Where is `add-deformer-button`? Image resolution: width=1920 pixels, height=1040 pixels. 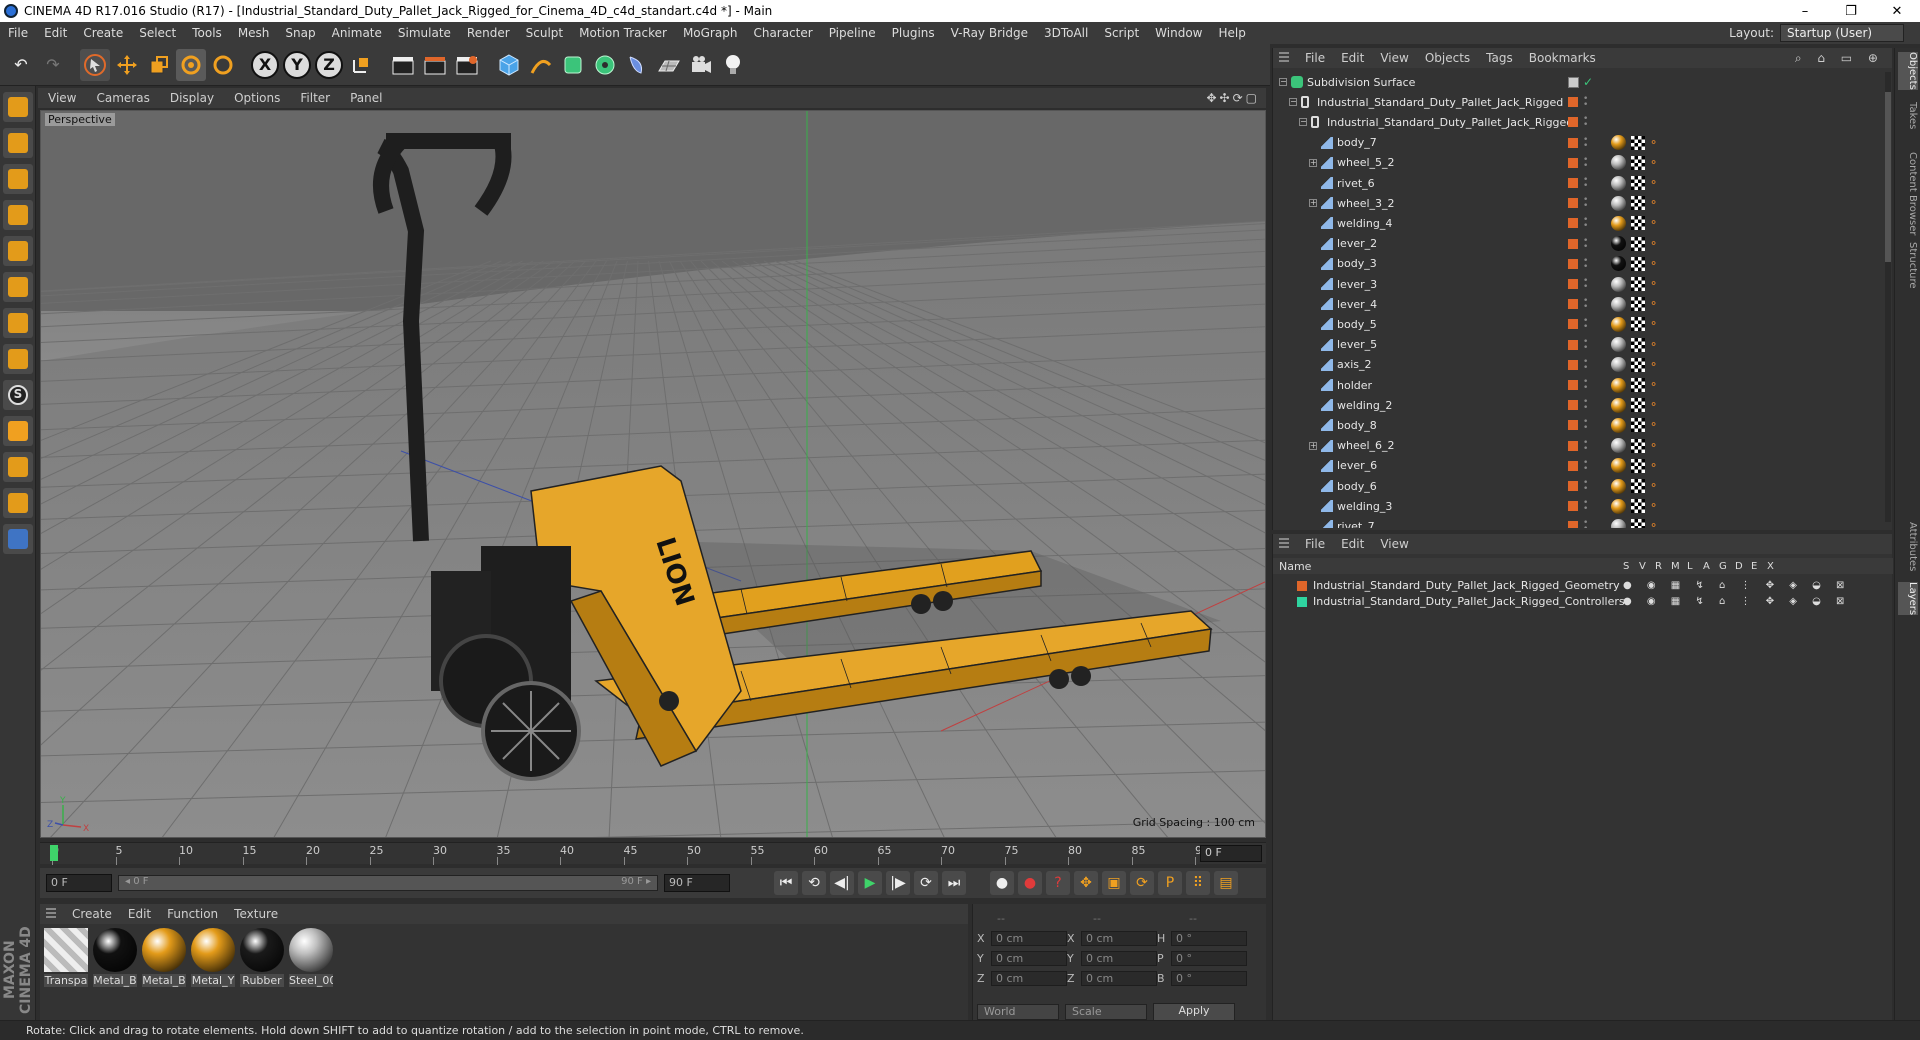 add-deformer-button is located at coordinates (637, 65).